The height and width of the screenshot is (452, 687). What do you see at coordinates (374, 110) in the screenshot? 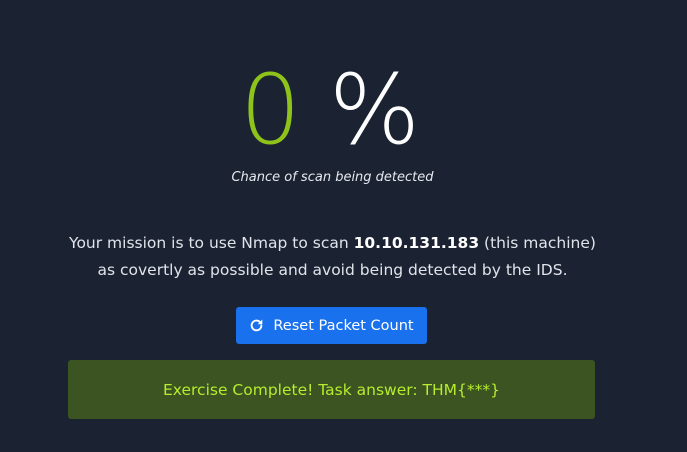
I see `percent-sign: %` at bounding box center [374, 110].